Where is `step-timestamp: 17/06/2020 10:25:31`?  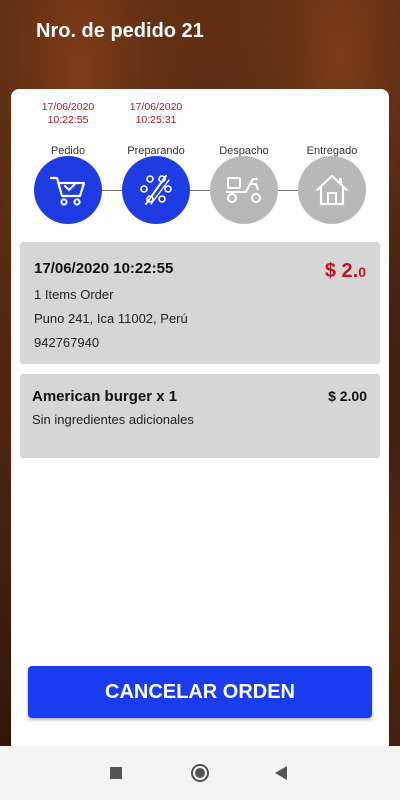
step-timestamp: 17/06/2020 10:25:31 is located at coordinates (156, 113).